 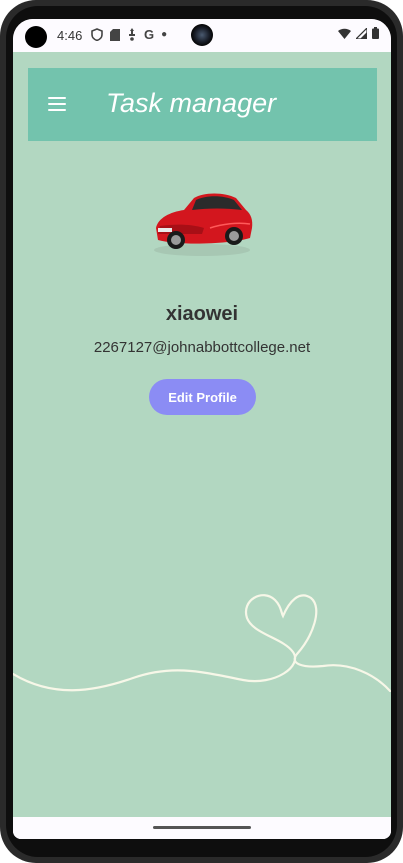 I want to click on wifi-icon, so click(x=344, y=33).